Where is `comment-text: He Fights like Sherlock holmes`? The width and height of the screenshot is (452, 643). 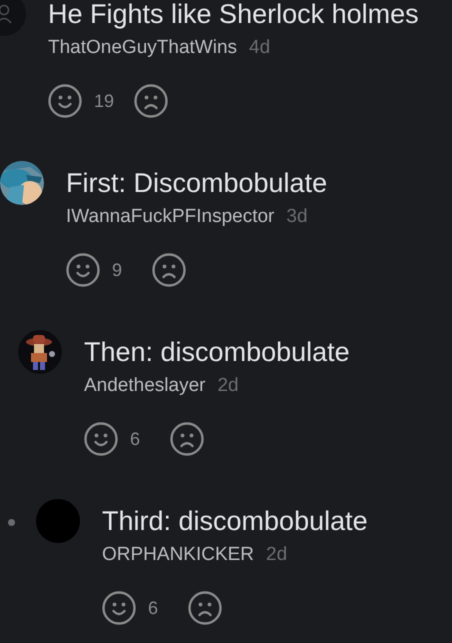 comment-text: He Fights like Sherlock holmes is located at coordinates (233, 15).